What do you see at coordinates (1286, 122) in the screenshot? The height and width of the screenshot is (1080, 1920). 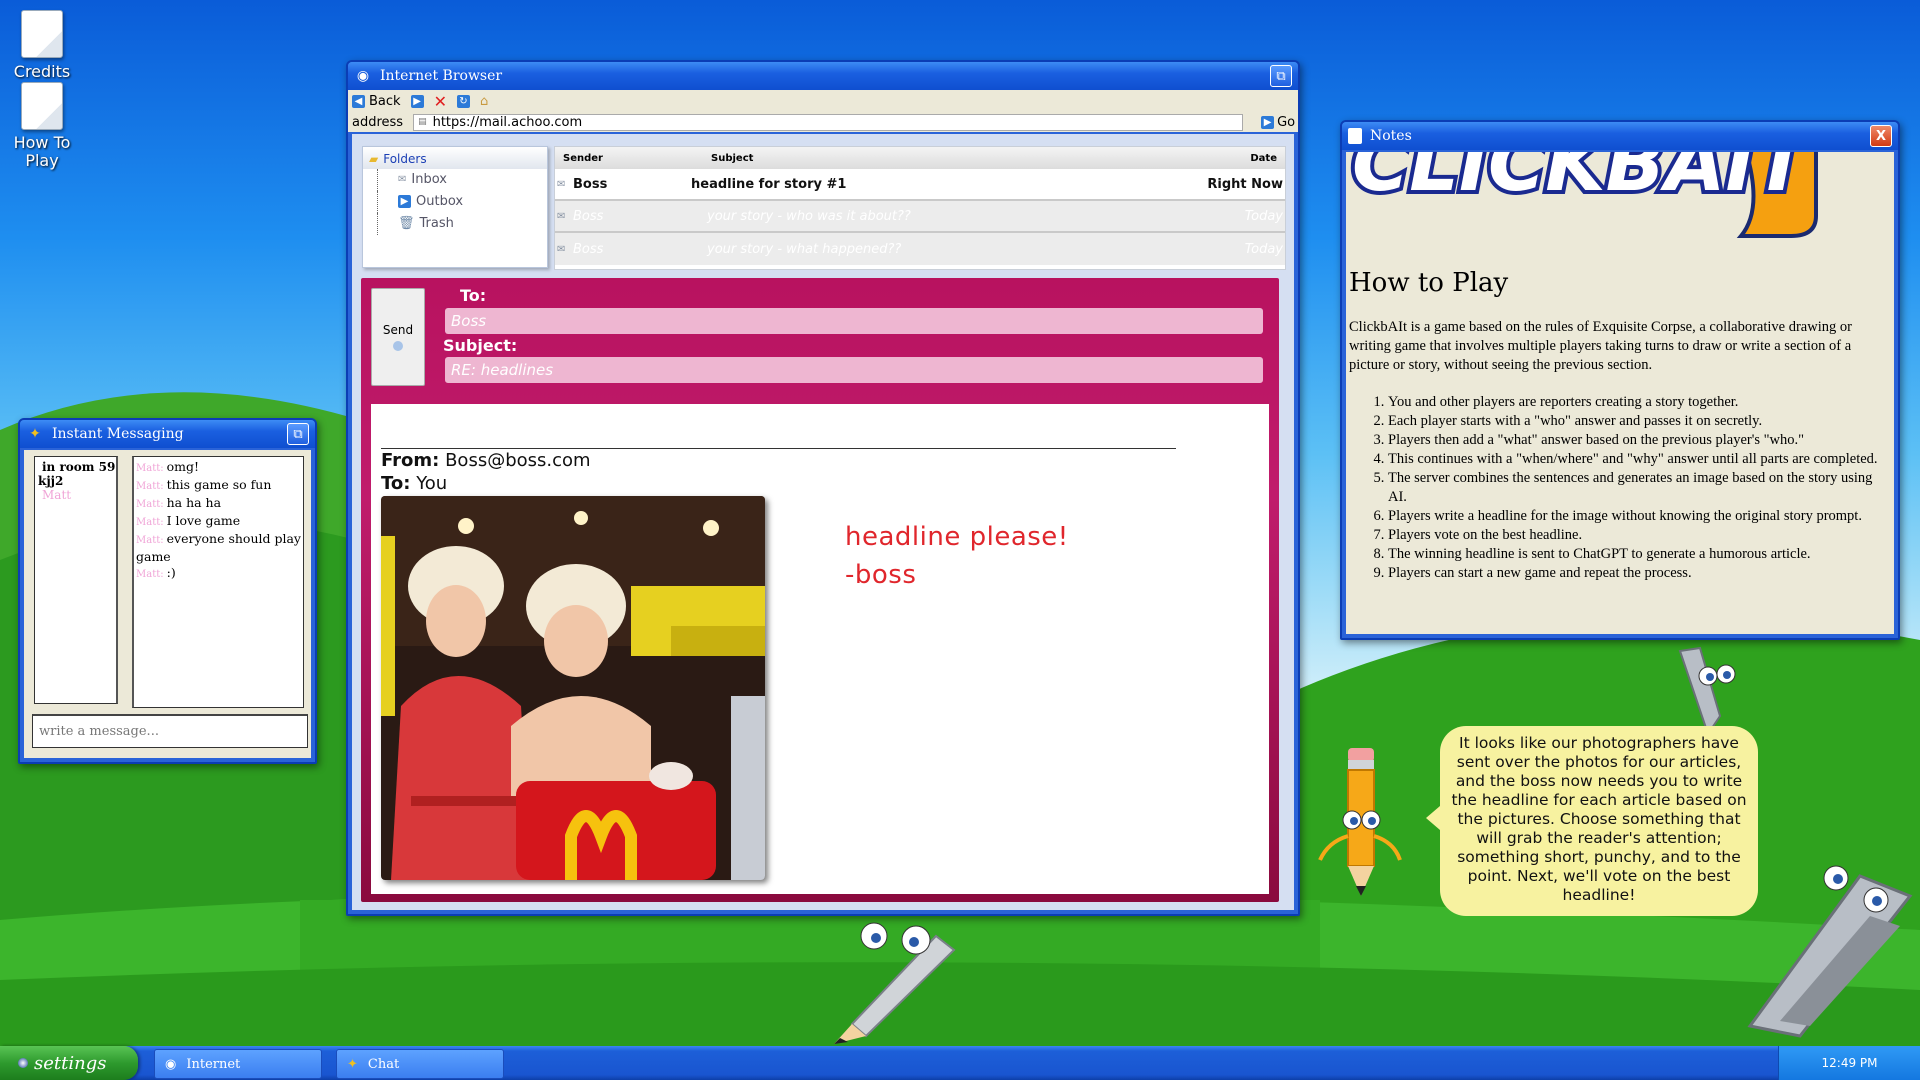 I see `go-label: Go` at bounding box center [1286, 122].